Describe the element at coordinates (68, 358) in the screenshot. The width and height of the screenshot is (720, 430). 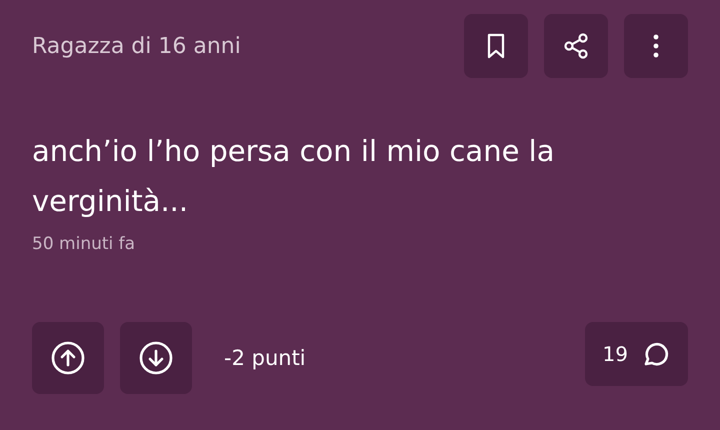
I see `upvote-button` at that location.